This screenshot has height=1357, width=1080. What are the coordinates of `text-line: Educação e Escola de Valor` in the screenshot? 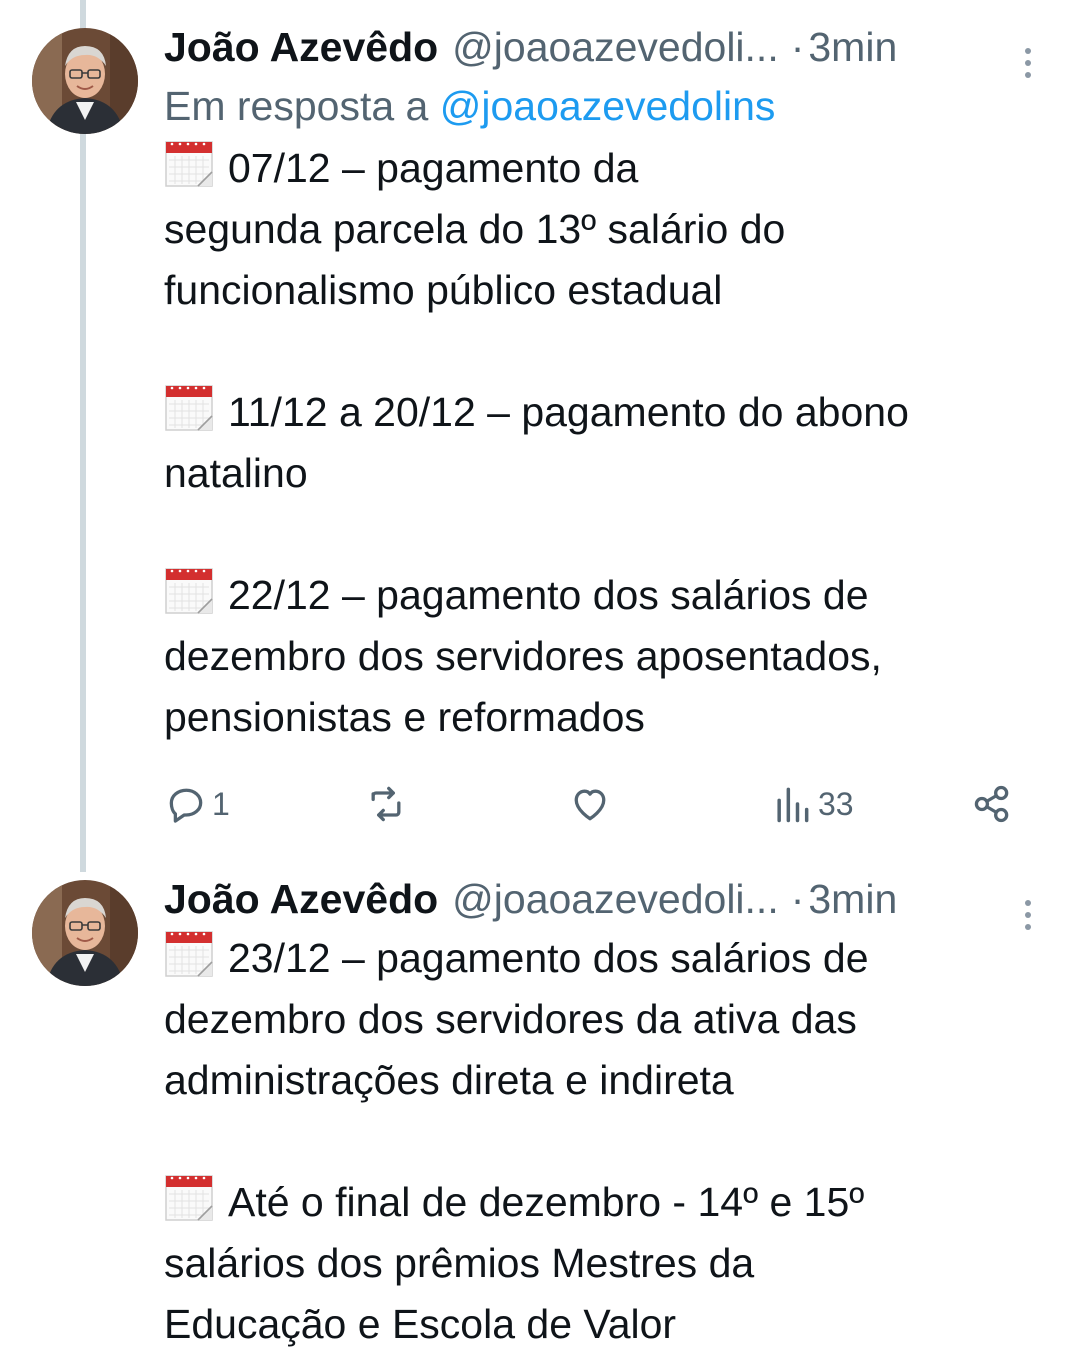 It's located at (420, 1324).